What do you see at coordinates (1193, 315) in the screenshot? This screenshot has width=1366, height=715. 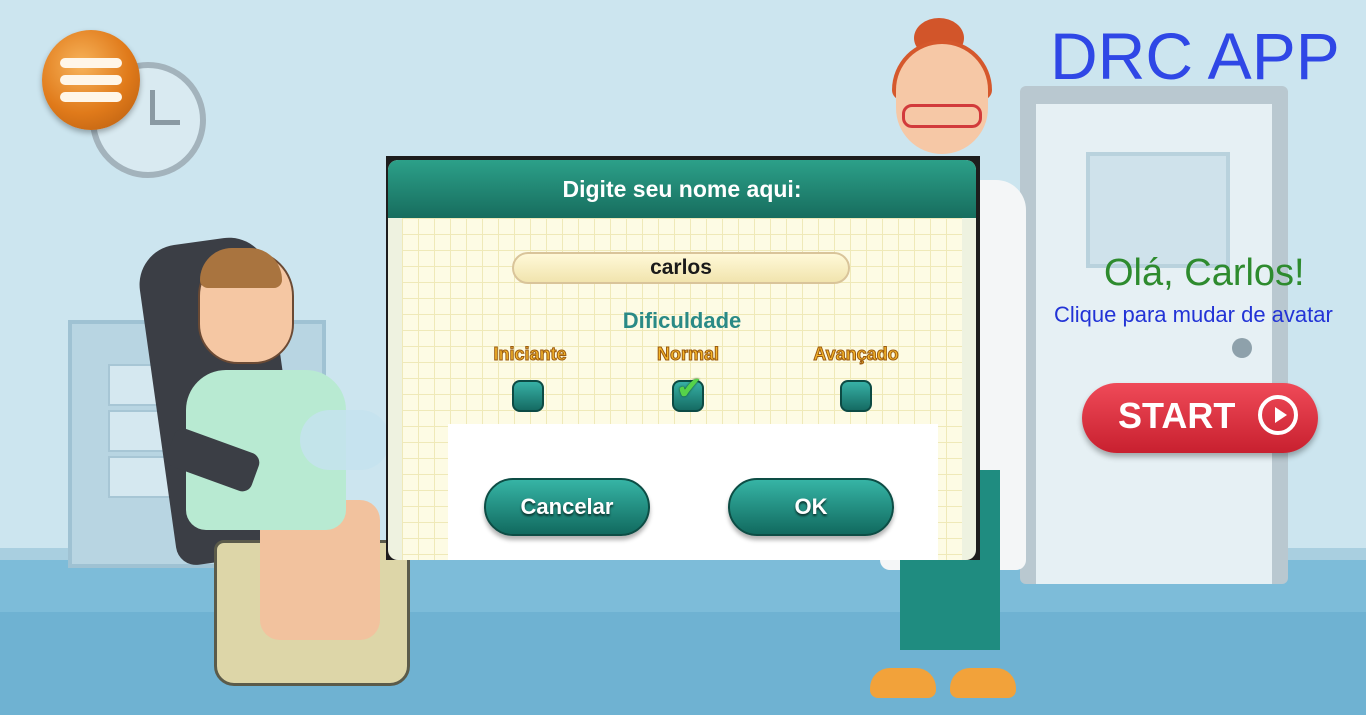 I see `change-avatar-link: Clique para mudar de avatar` at bounding box center [1193, 315].